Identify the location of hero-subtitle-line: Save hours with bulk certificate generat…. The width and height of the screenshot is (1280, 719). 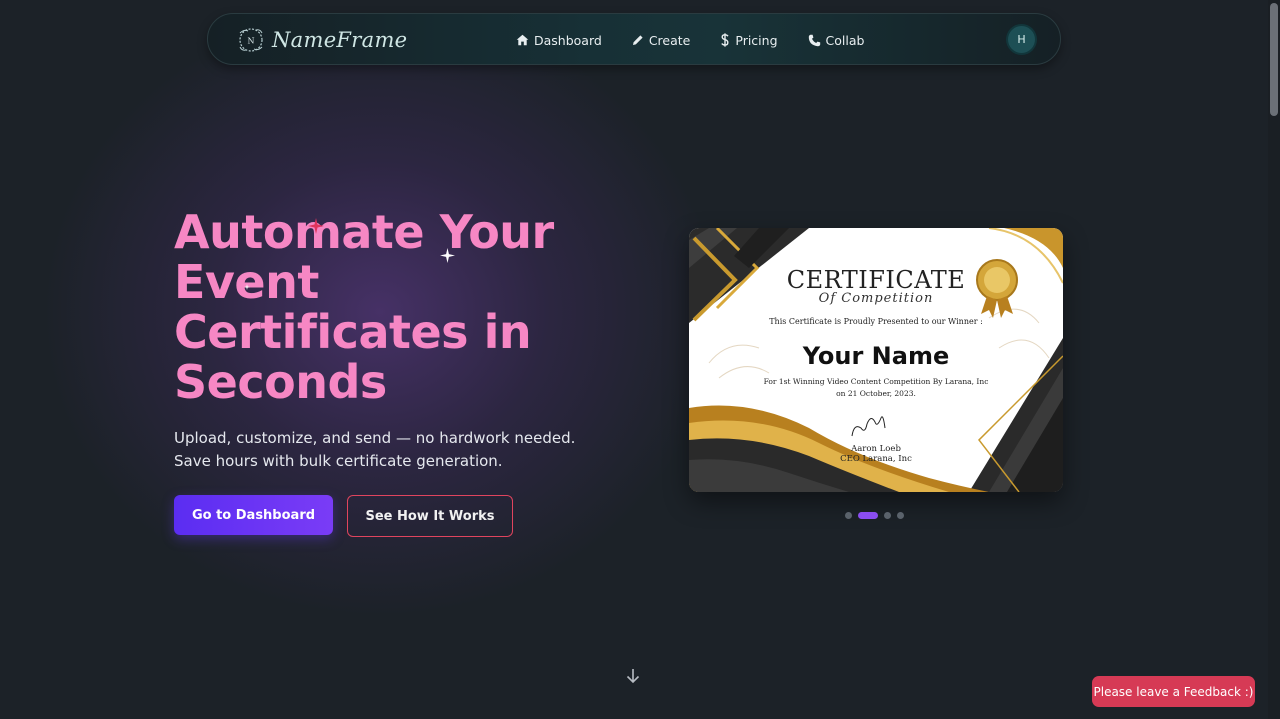
(338, 461).